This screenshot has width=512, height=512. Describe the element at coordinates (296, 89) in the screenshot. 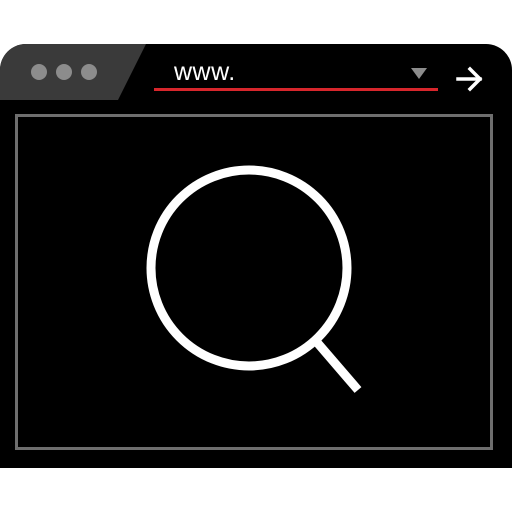

I see `address-underline` at that location.